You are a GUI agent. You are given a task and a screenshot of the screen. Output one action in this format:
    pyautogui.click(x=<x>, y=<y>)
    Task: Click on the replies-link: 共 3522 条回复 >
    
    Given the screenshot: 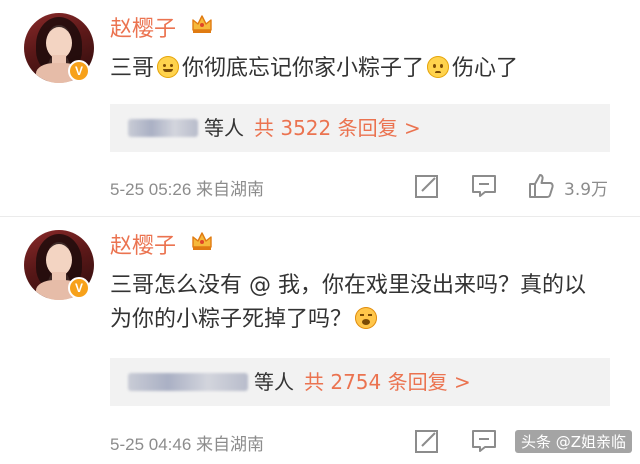 What is the action you would take?
    pyautogui.click(x=337, y=128)
    